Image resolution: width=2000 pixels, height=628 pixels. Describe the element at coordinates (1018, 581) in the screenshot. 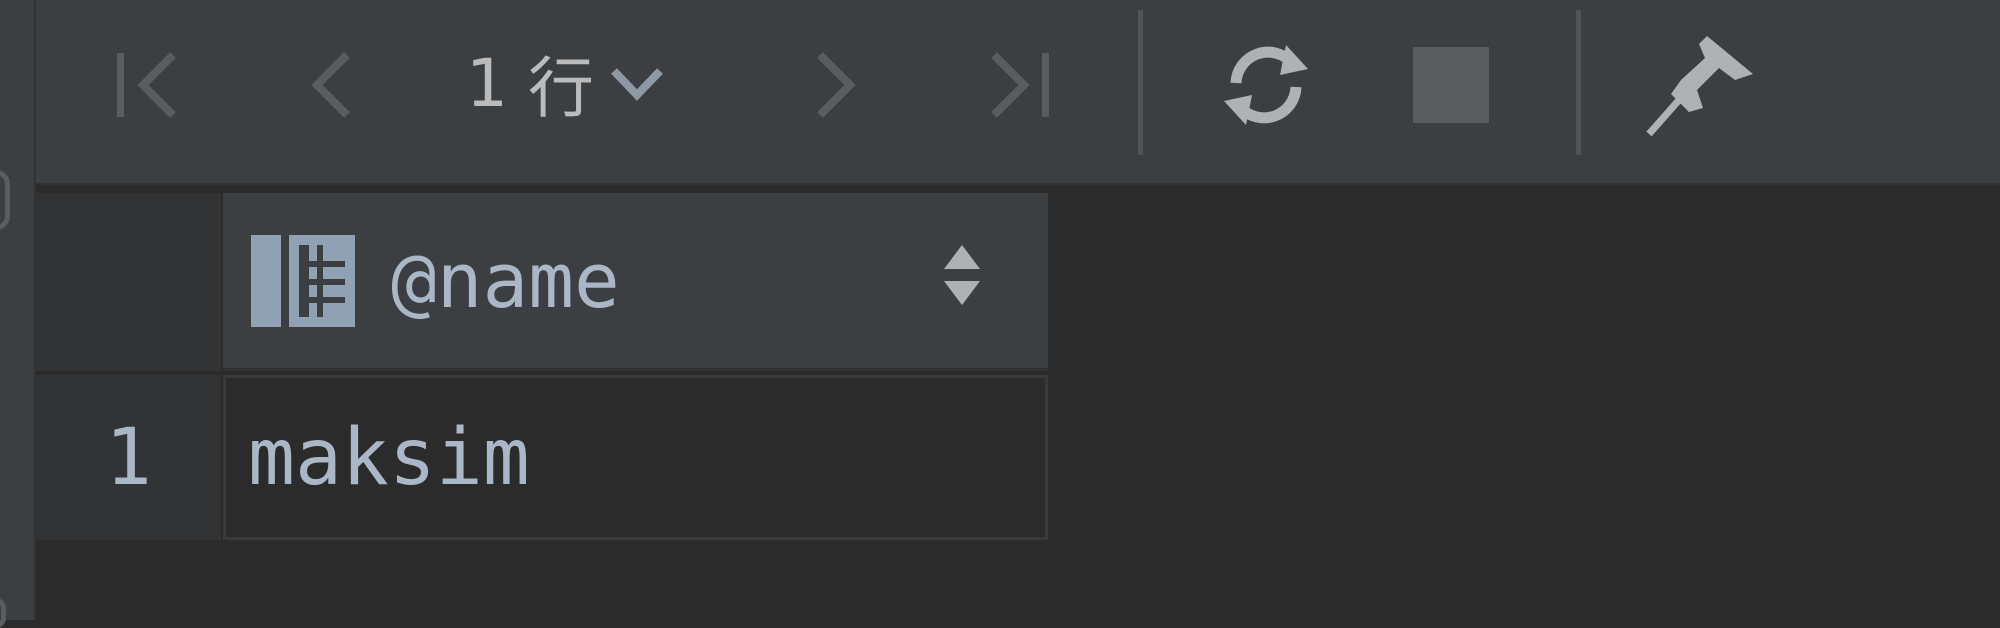

I see `grid-empty-area` at that location.